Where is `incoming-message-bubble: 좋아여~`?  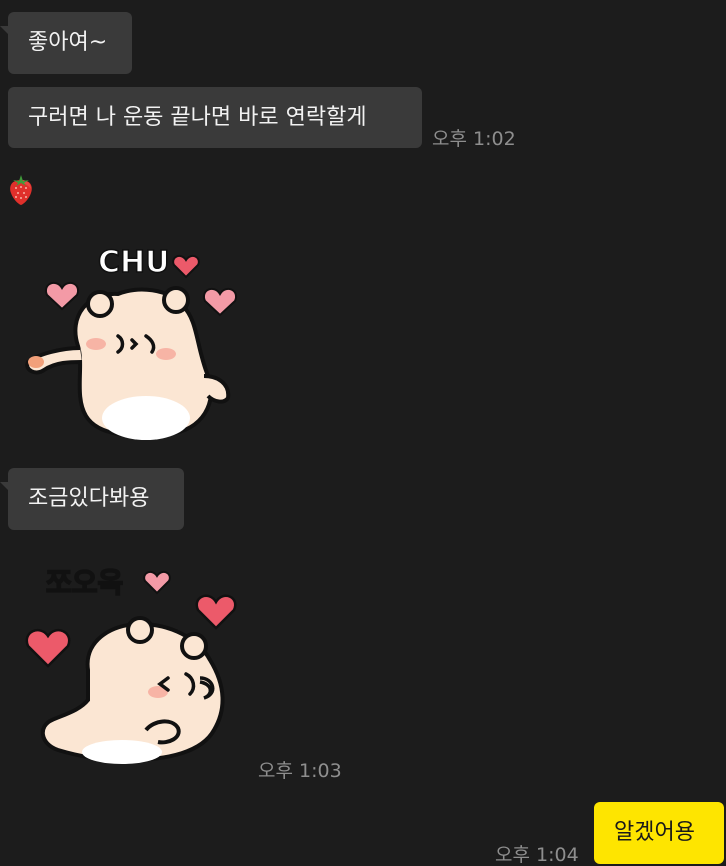 incoming-message-bubble: 좋아여~ is located at coordinates (66, 43).